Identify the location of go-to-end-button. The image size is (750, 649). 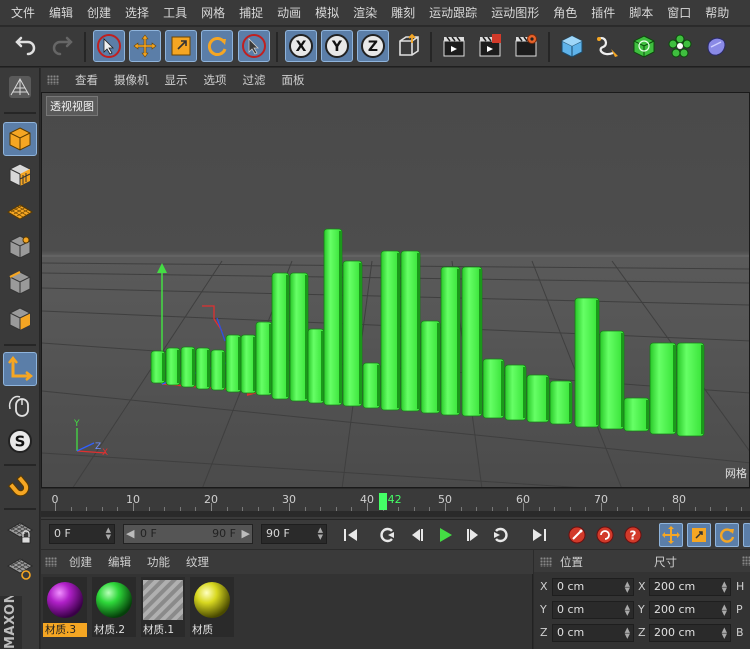
(539, 535).